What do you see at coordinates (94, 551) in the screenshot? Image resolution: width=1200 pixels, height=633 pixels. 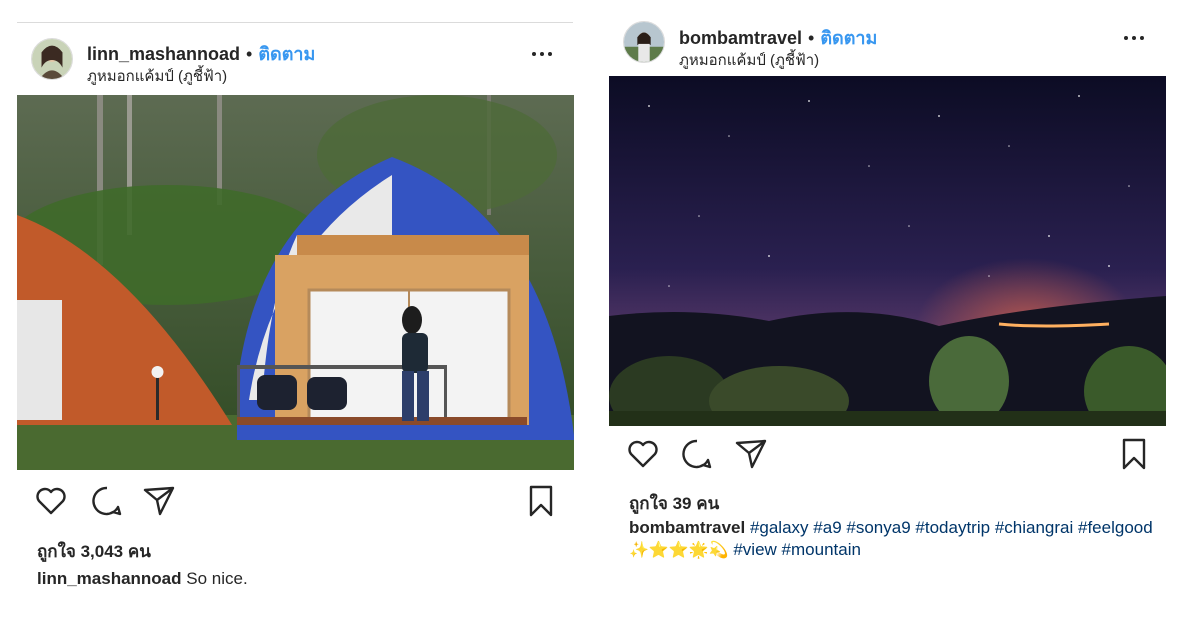 I see `like-count: ถูกใจ 3,043 คน` at bounding box center [94, 551].